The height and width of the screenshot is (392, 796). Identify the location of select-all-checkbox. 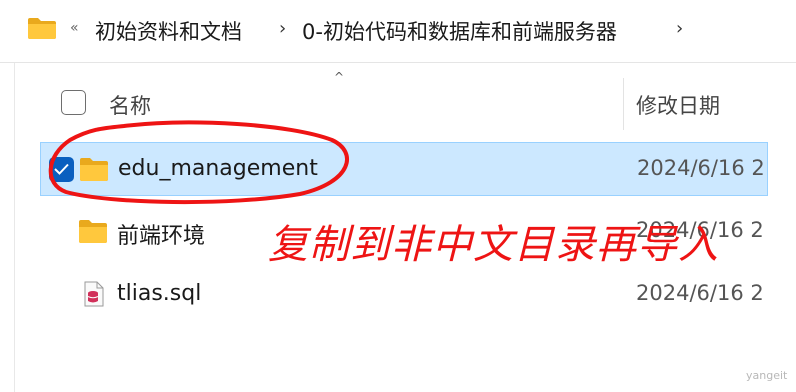
(73, 102).